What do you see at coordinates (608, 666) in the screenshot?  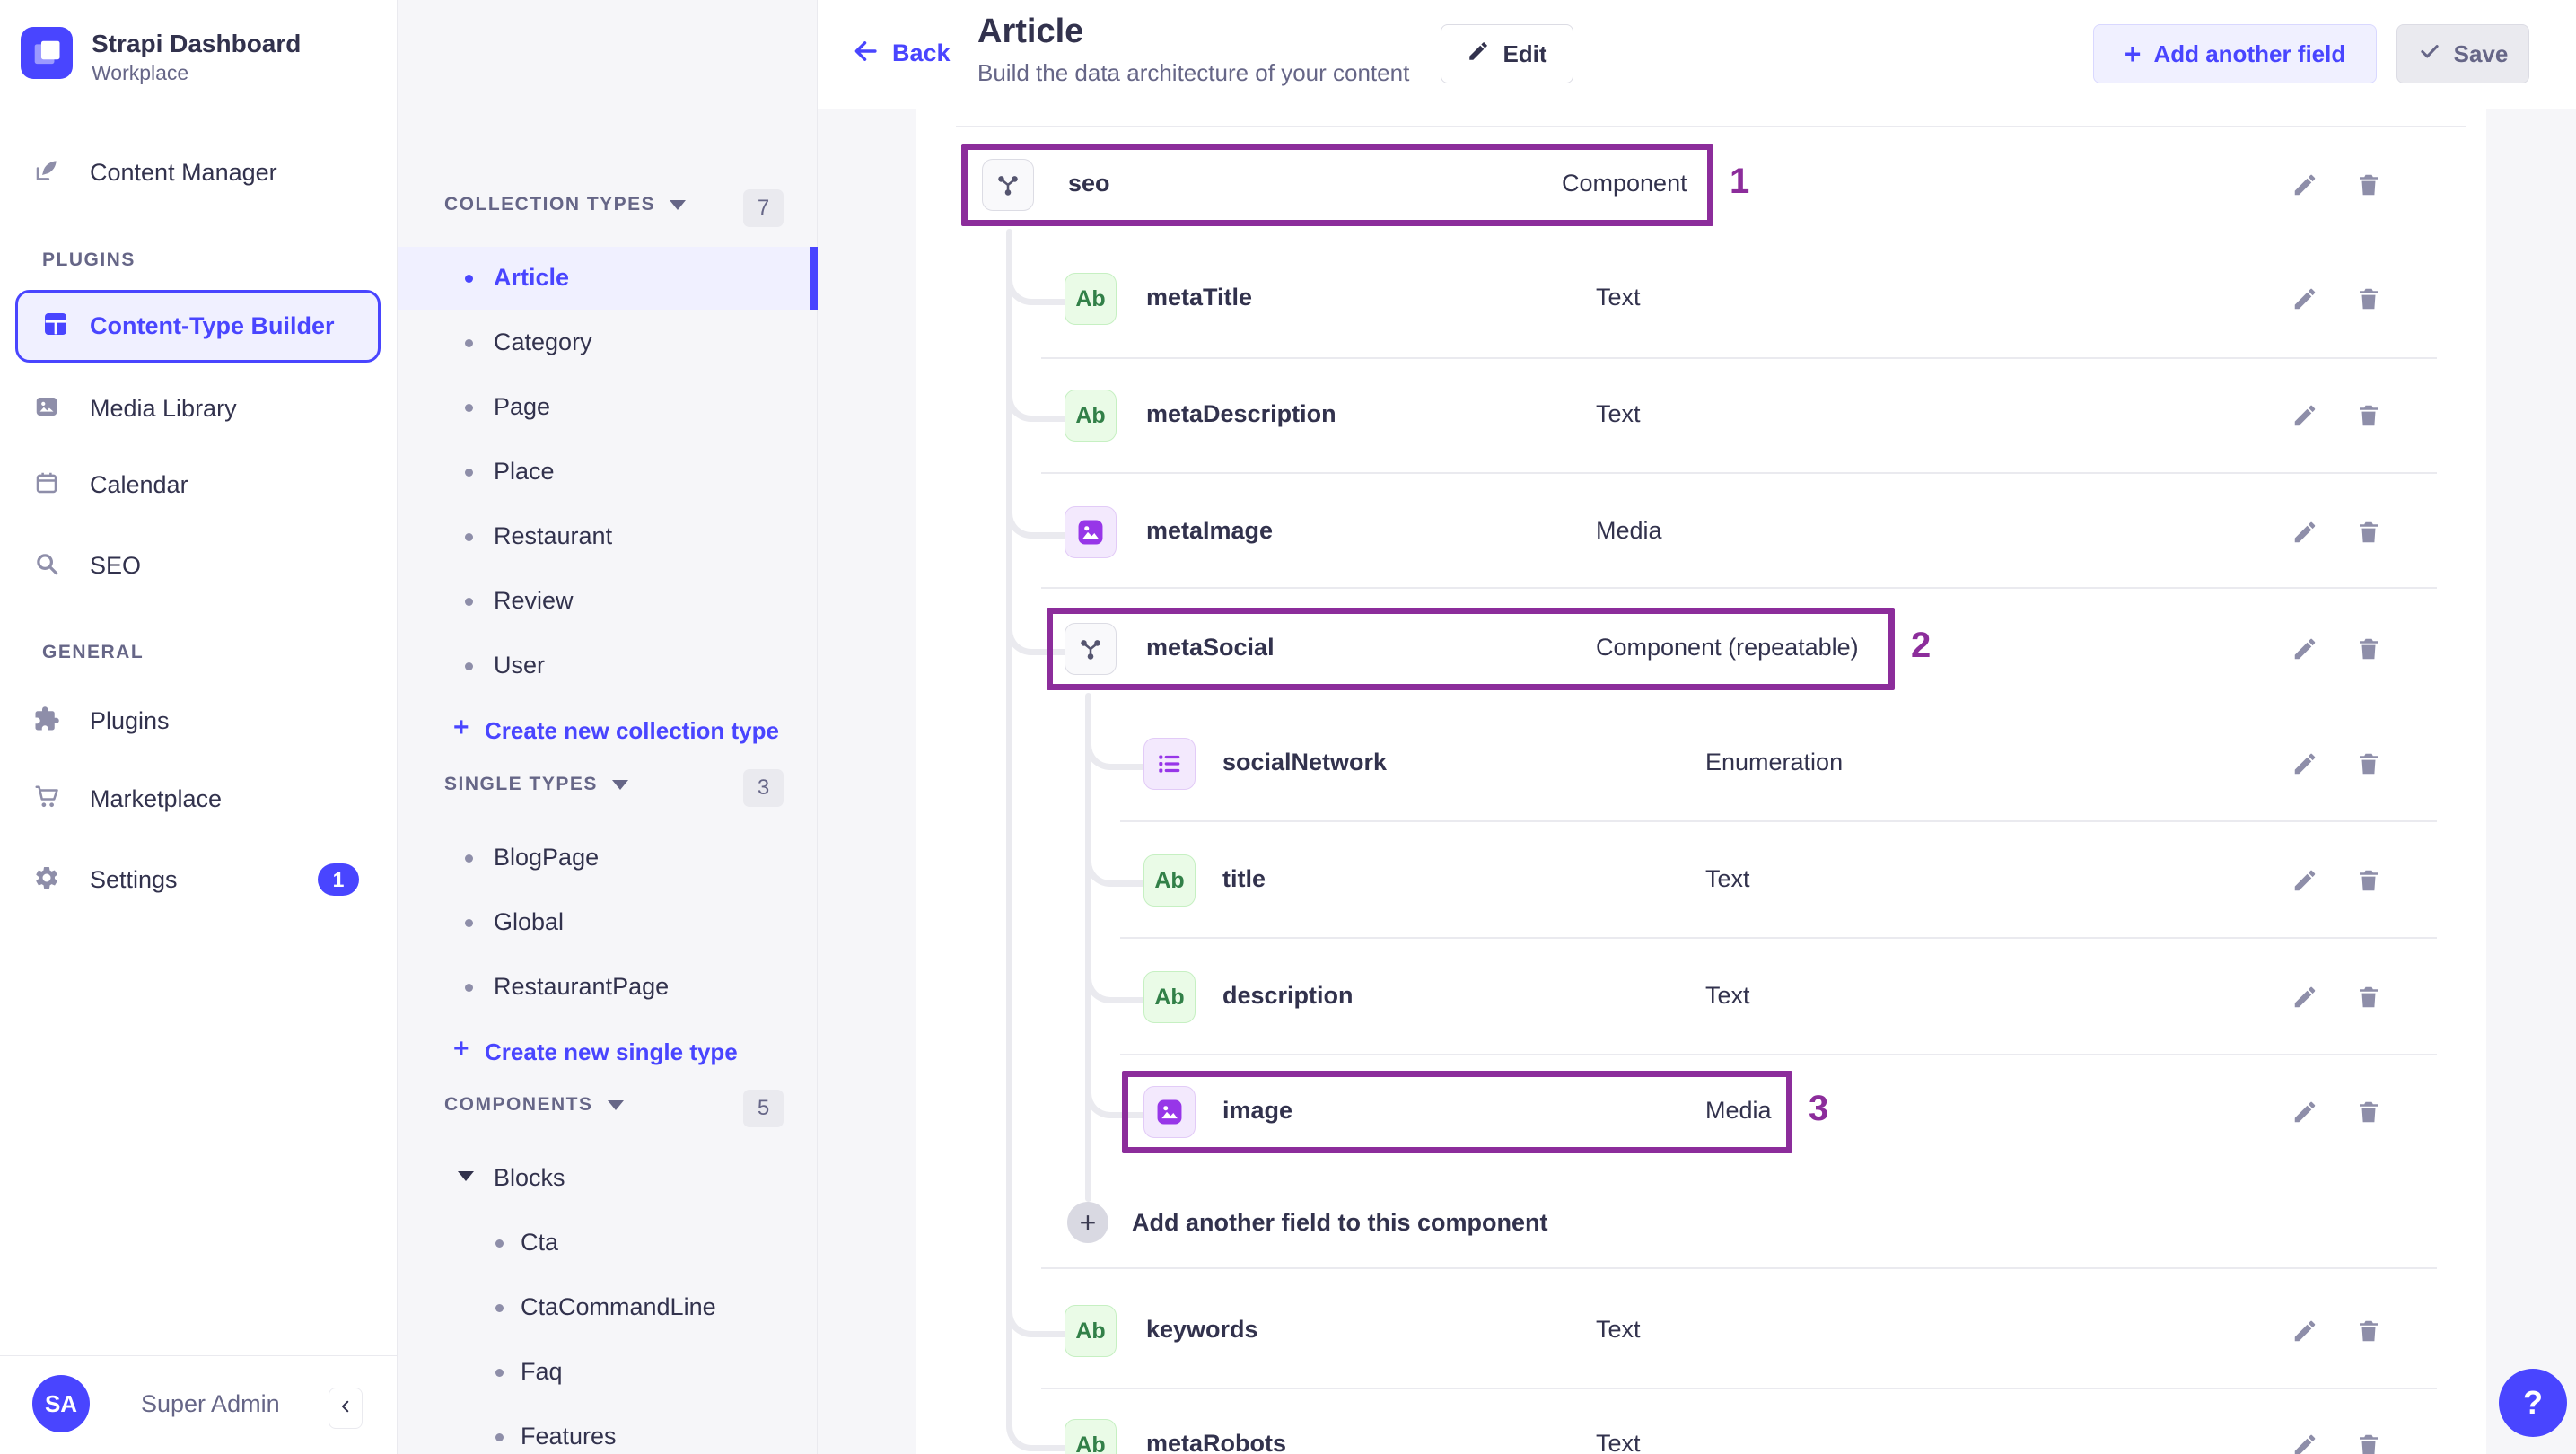 I see `nav-item-user: User` at bounding box center [608, 666].